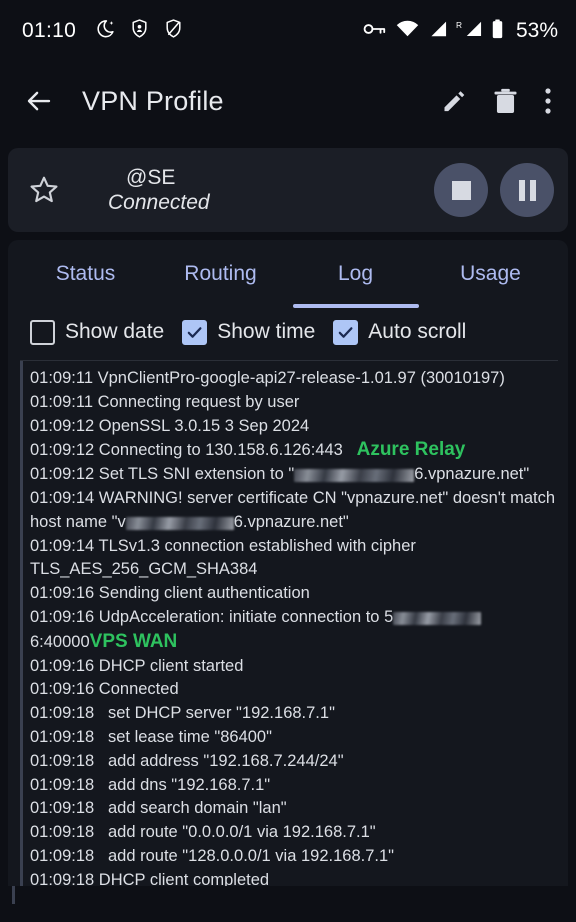 This screenshot has height=922, width=576. I want to click on log-line: 01:09:16 Connected, so click(294, 690).